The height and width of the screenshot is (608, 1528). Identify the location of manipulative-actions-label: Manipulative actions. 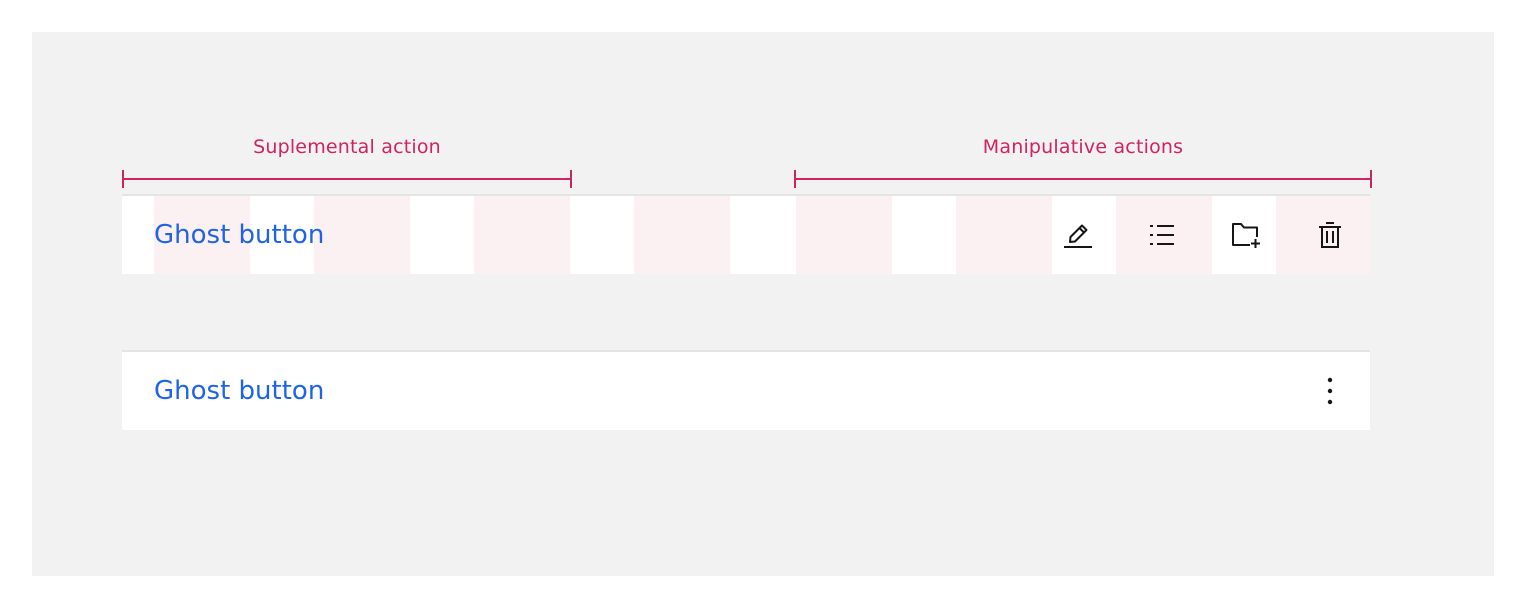
(1083, 147).